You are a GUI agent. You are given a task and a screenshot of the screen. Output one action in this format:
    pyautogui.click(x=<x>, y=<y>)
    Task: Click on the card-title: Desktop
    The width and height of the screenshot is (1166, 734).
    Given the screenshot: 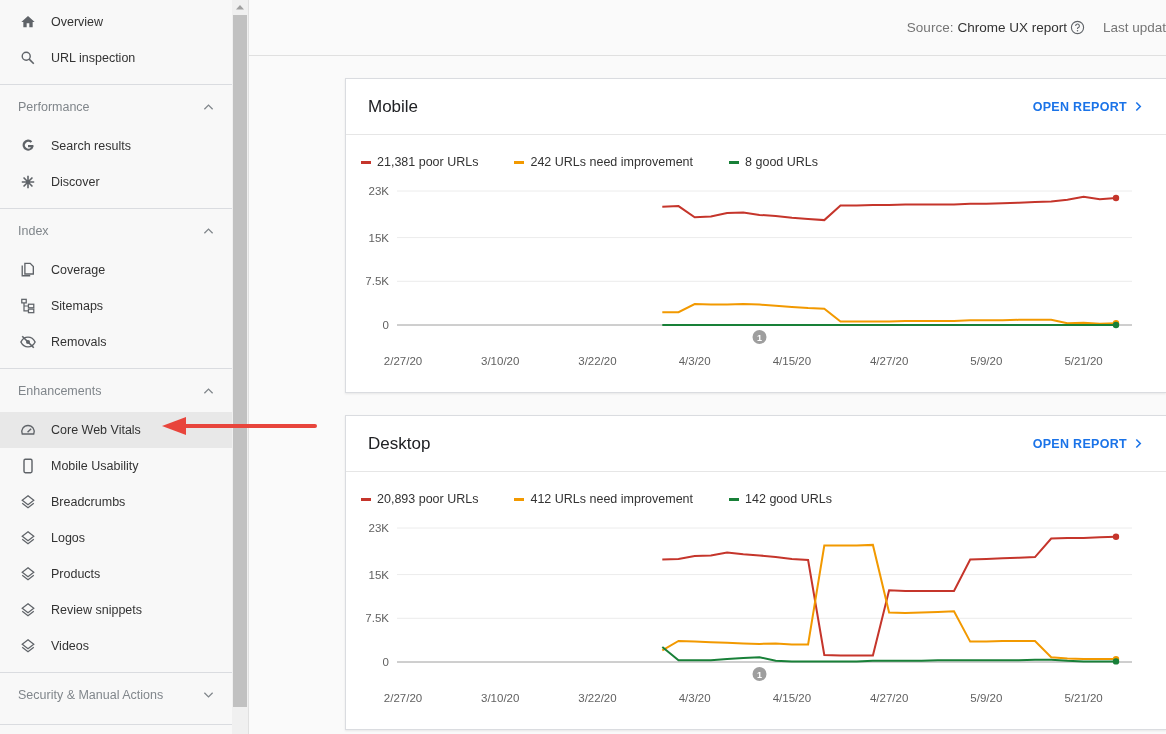 What is the action you would take?
    pyautogui.click(x=399, y=443)
    